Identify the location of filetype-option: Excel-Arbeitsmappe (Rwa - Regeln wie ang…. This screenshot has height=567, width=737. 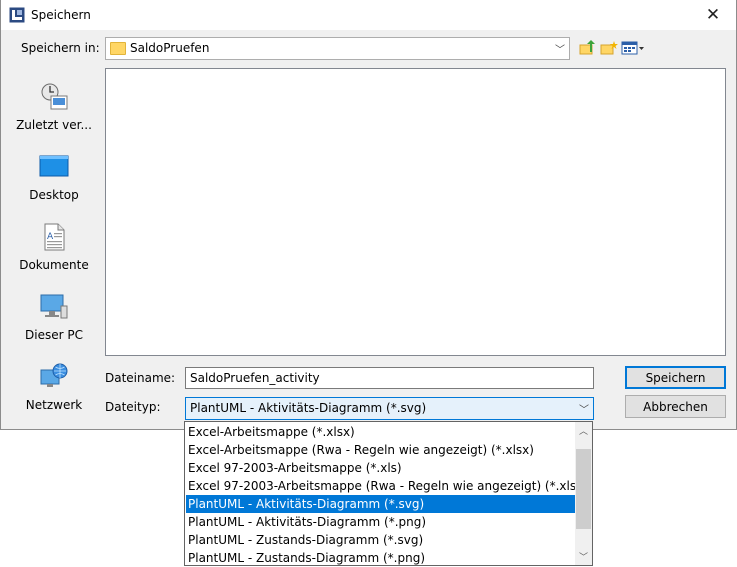
(381, 450).